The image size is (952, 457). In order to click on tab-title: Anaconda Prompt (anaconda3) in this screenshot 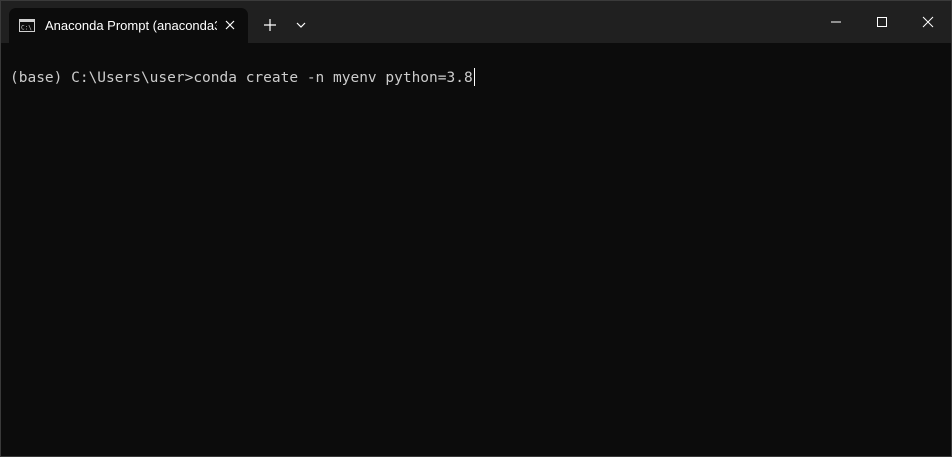, I will do `click(131, 25)`.